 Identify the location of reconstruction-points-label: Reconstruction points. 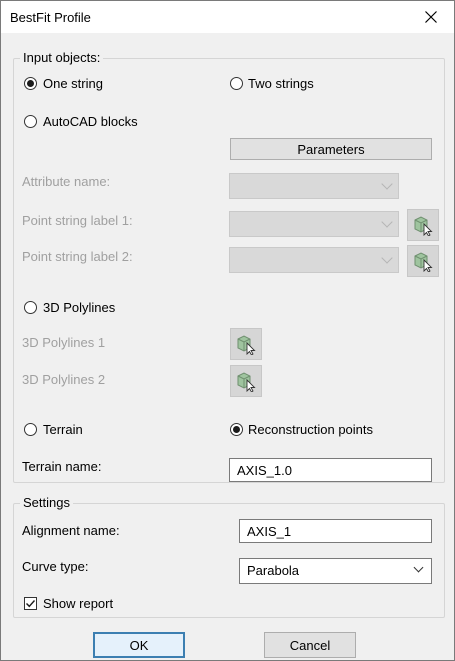
(310, 429).